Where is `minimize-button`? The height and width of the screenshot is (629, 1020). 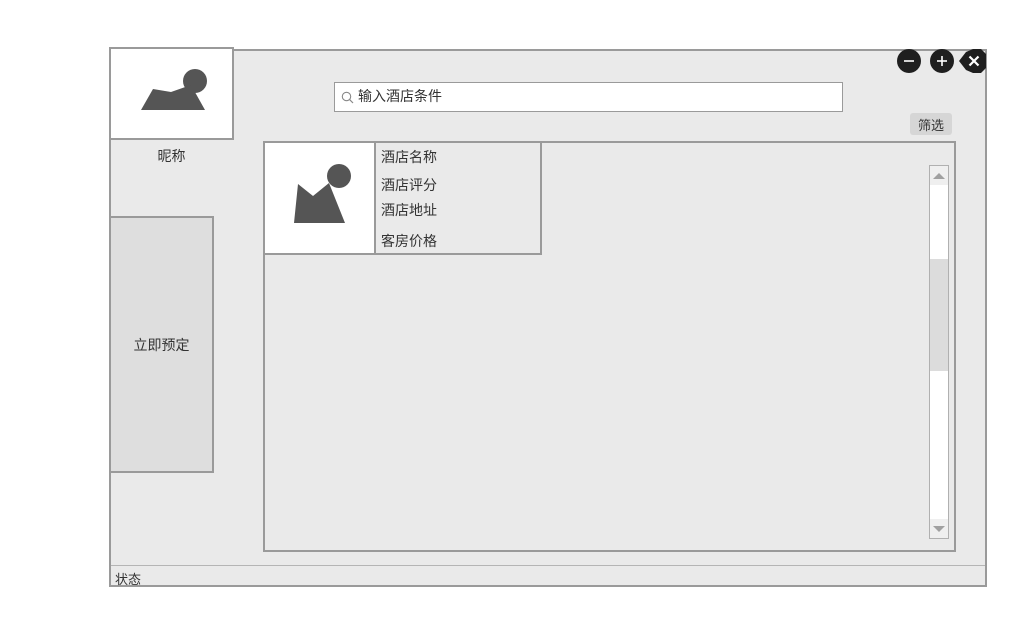 minimize-button is located at coordinates (909, 61).